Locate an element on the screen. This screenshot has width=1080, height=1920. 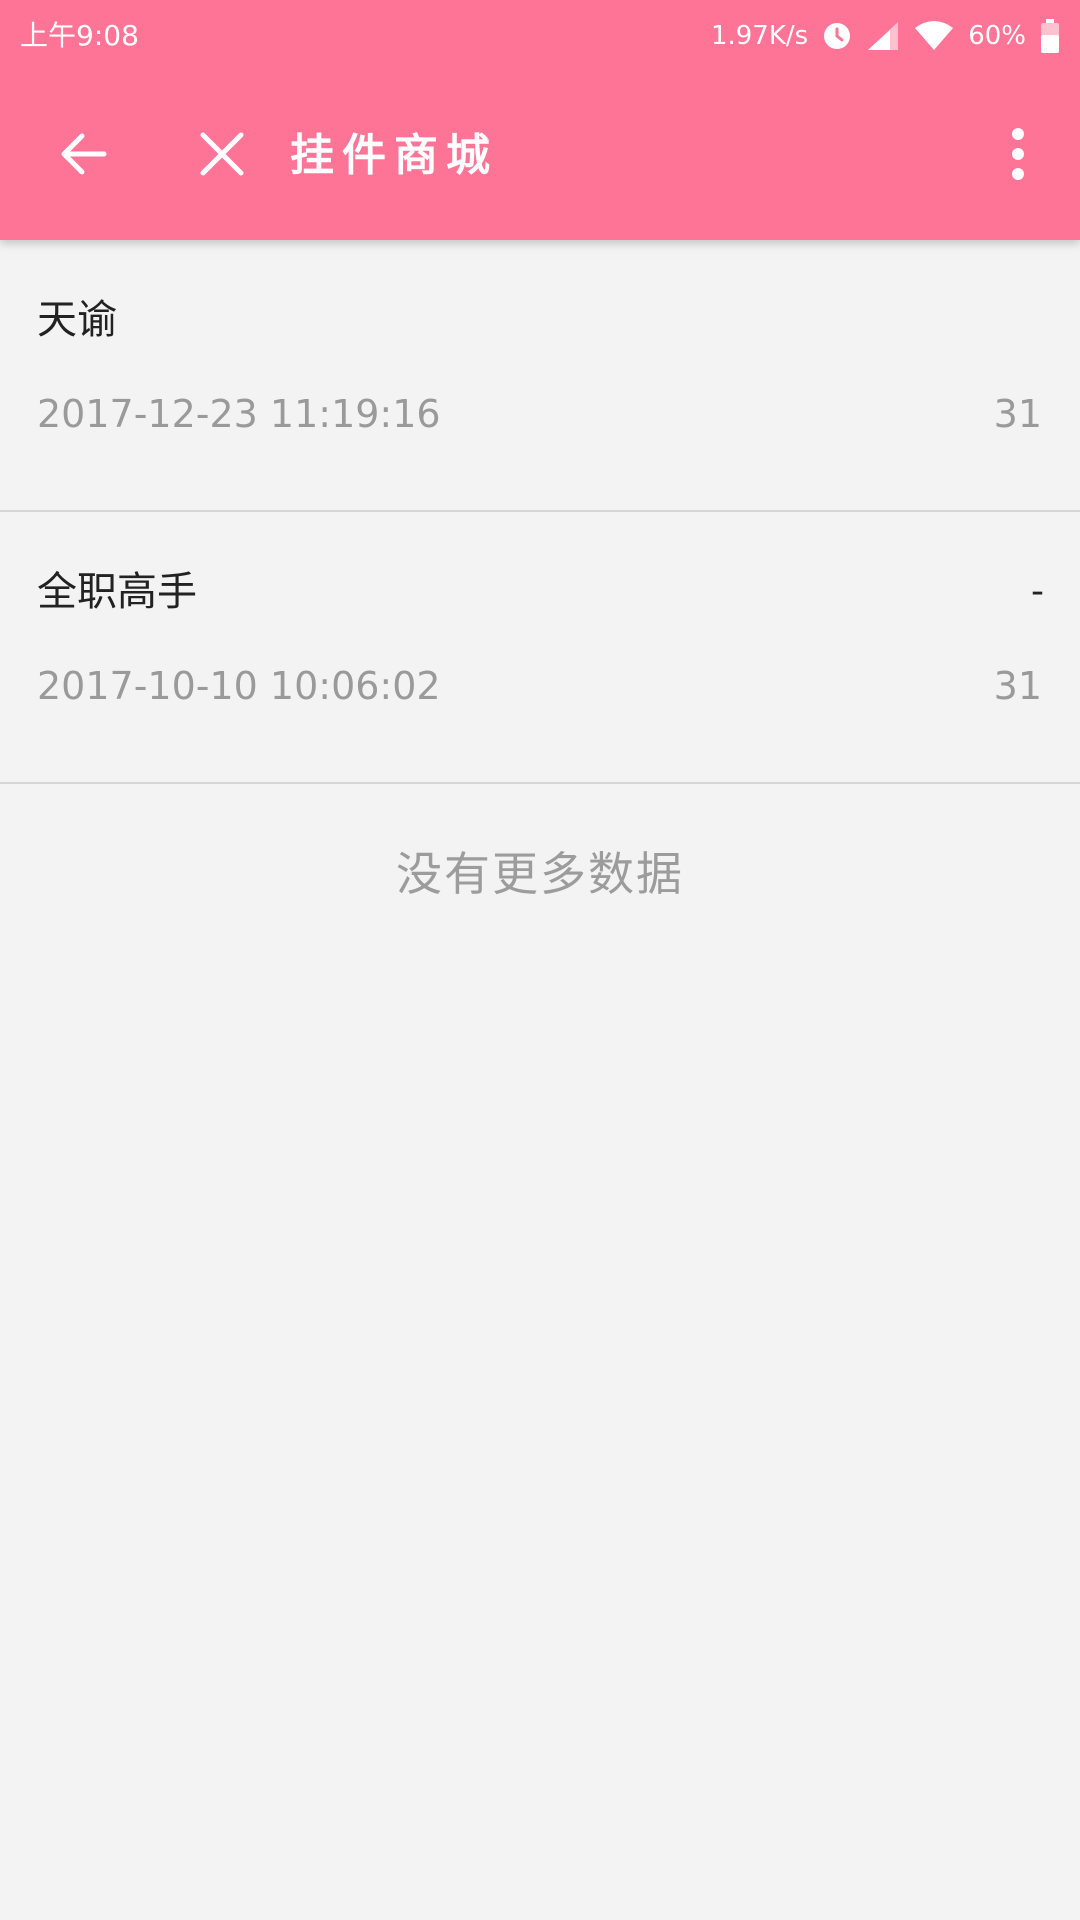
battery-icon is located at coordinates (1050, 36).